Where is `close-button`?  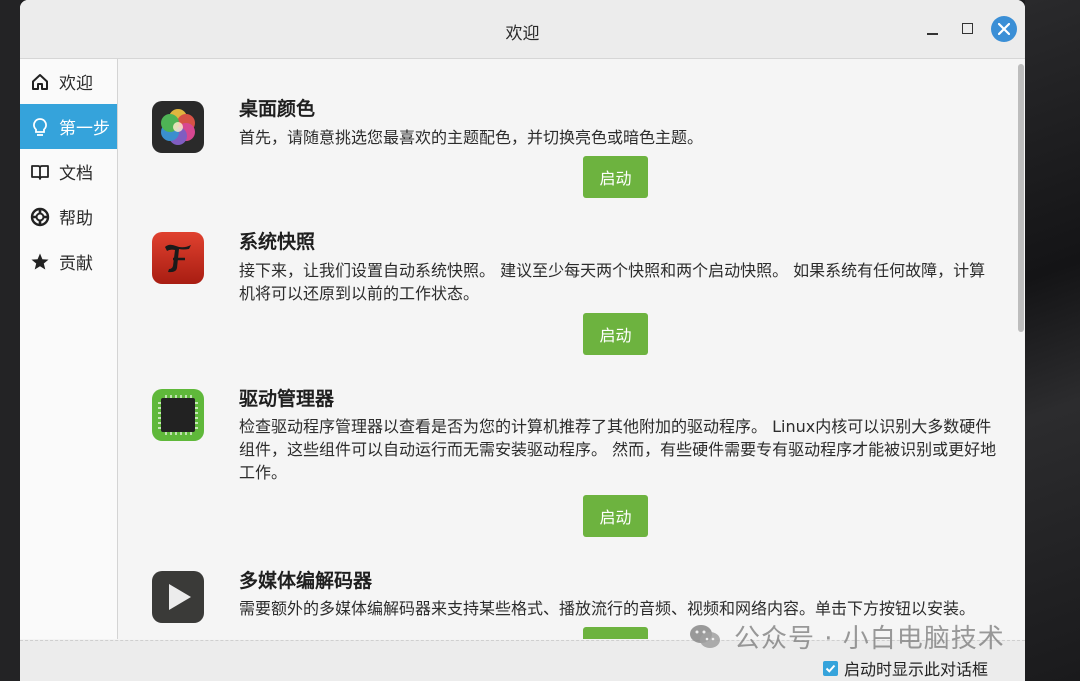
close-button is located at coordinates (1004, 29).